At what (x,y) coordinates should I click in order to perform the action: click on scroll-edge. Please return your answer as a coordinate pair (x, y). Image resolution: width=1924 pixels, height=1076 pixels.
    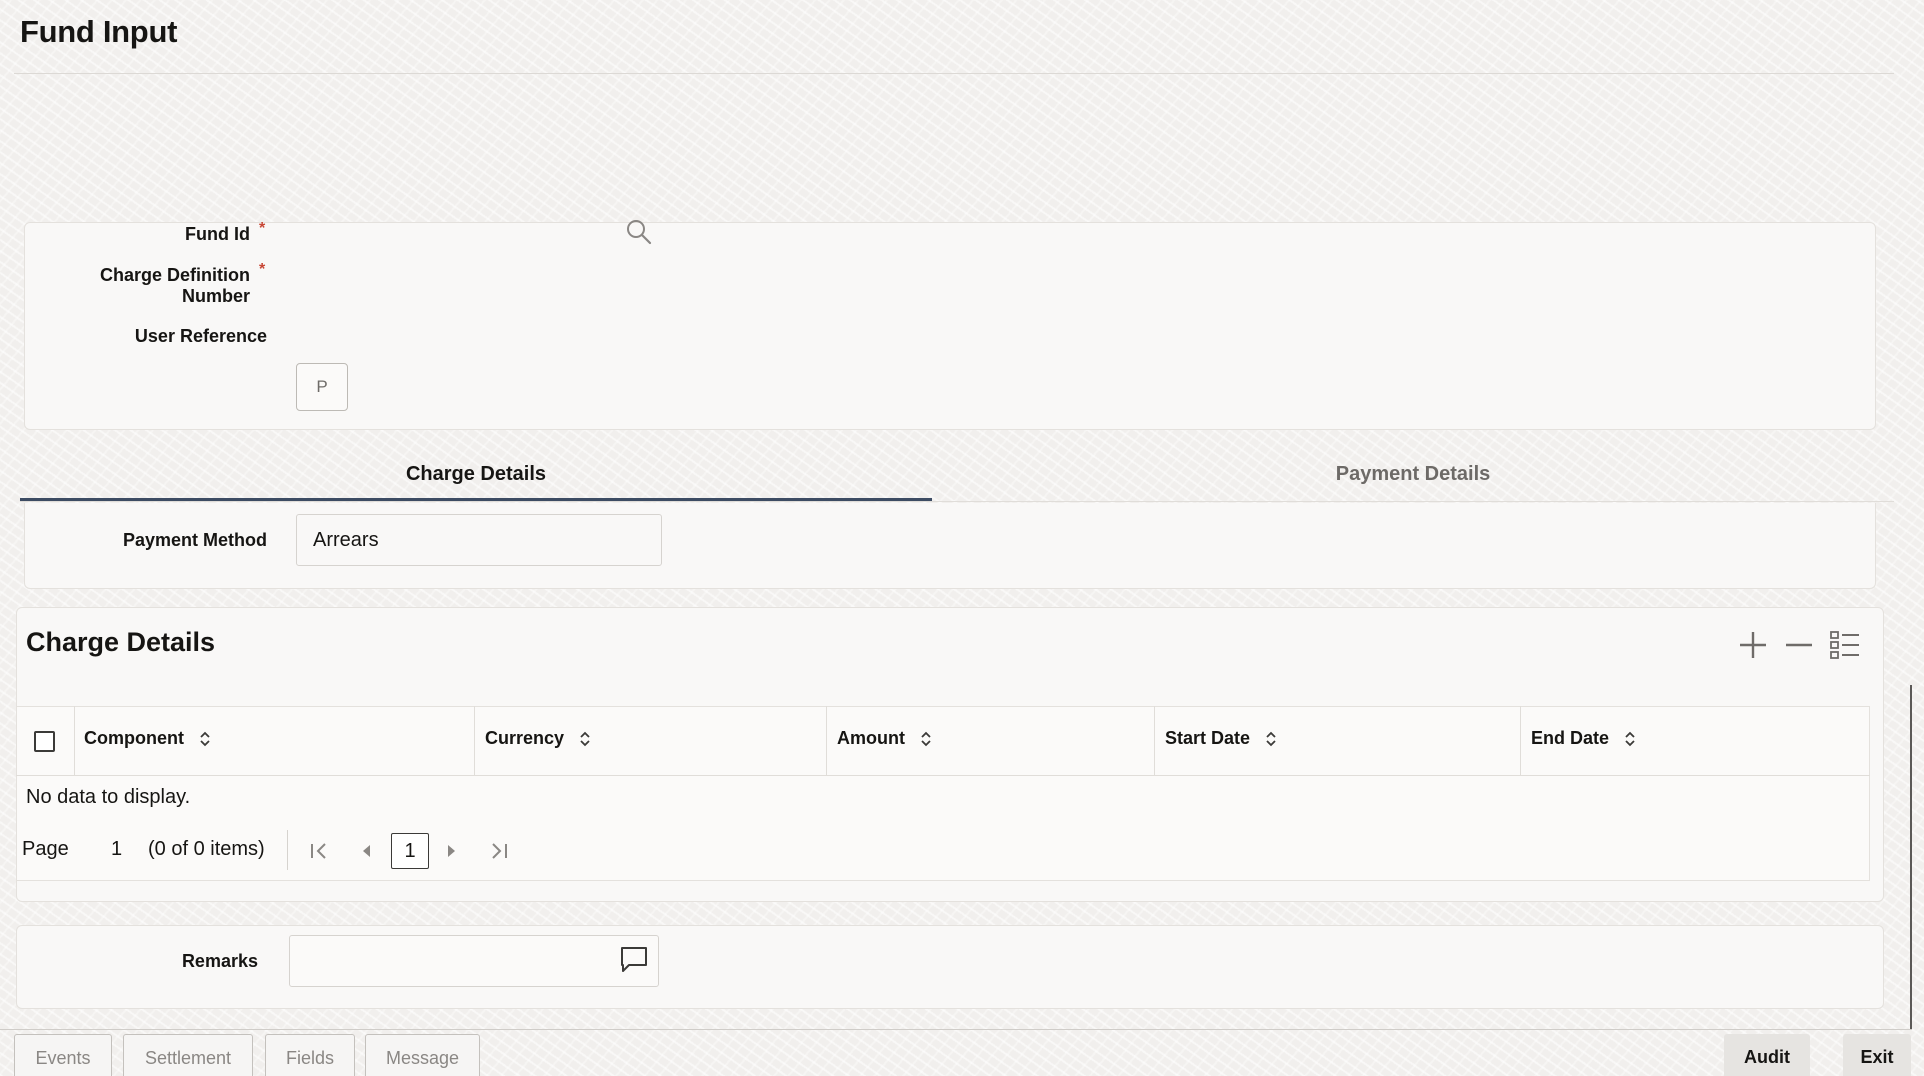
    Looking at the image, I should click on (1911, 857).